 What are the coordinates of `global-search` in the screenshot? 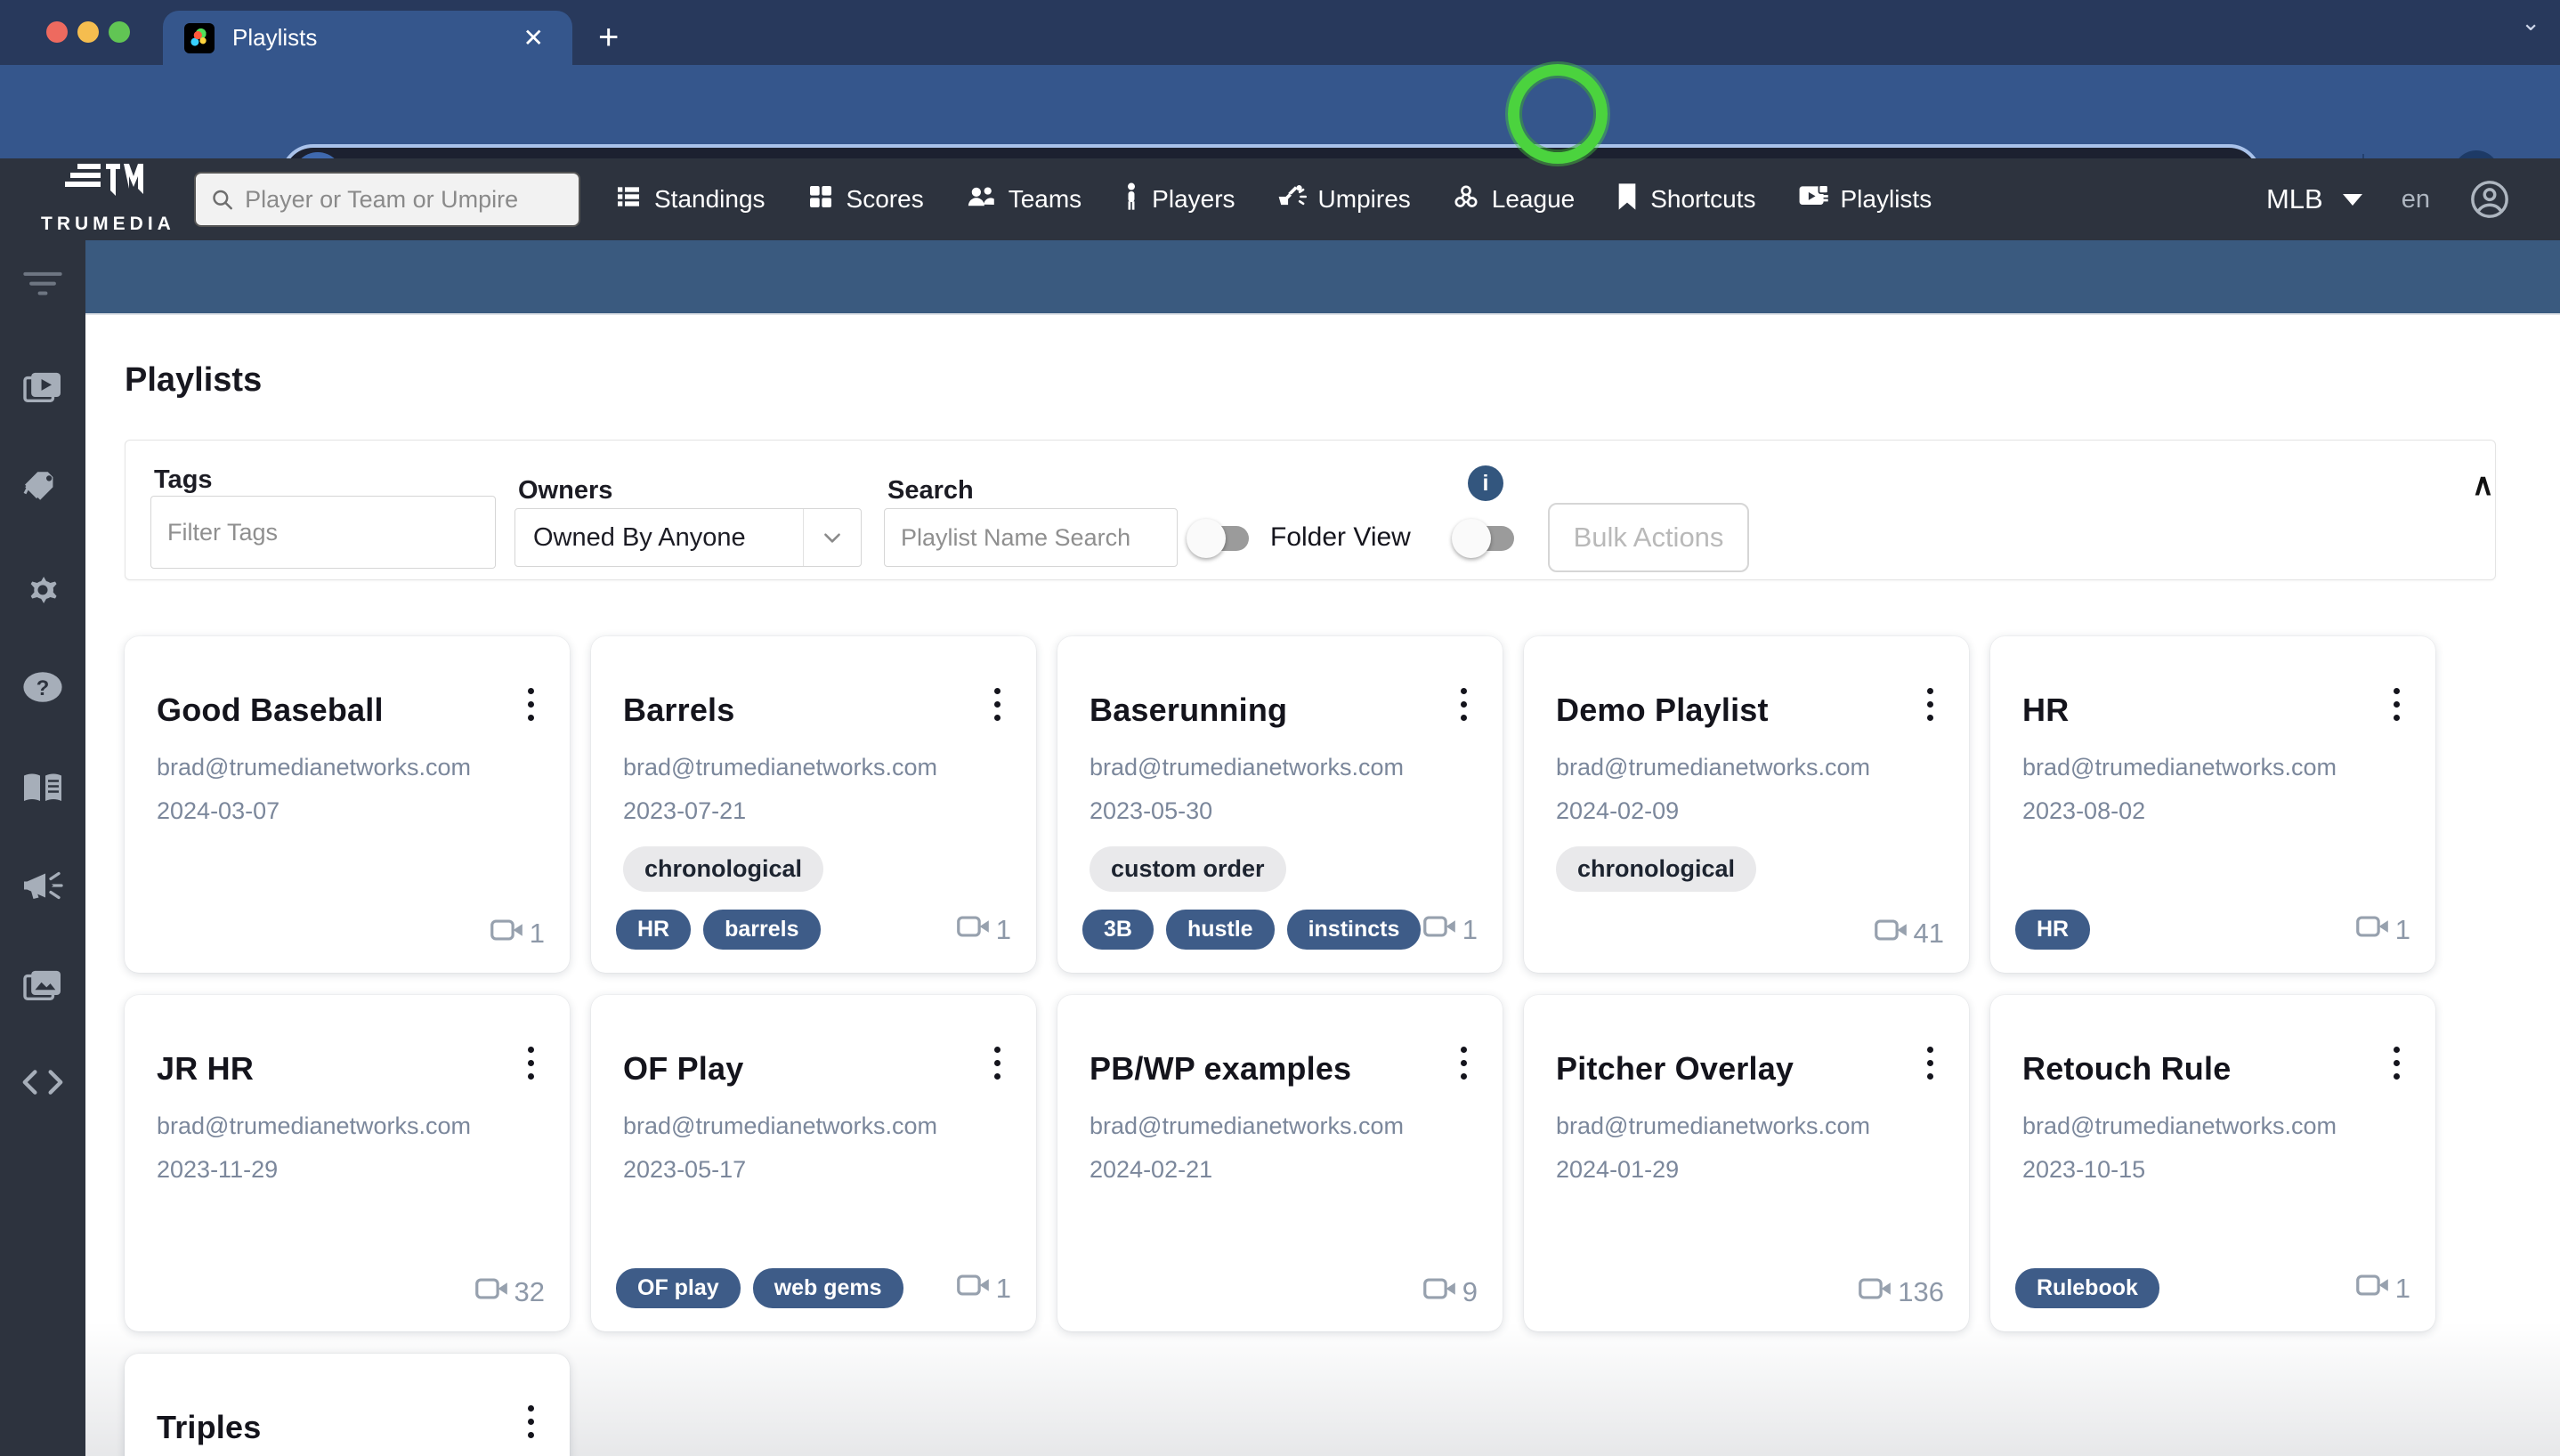 It's located at (387, 199).